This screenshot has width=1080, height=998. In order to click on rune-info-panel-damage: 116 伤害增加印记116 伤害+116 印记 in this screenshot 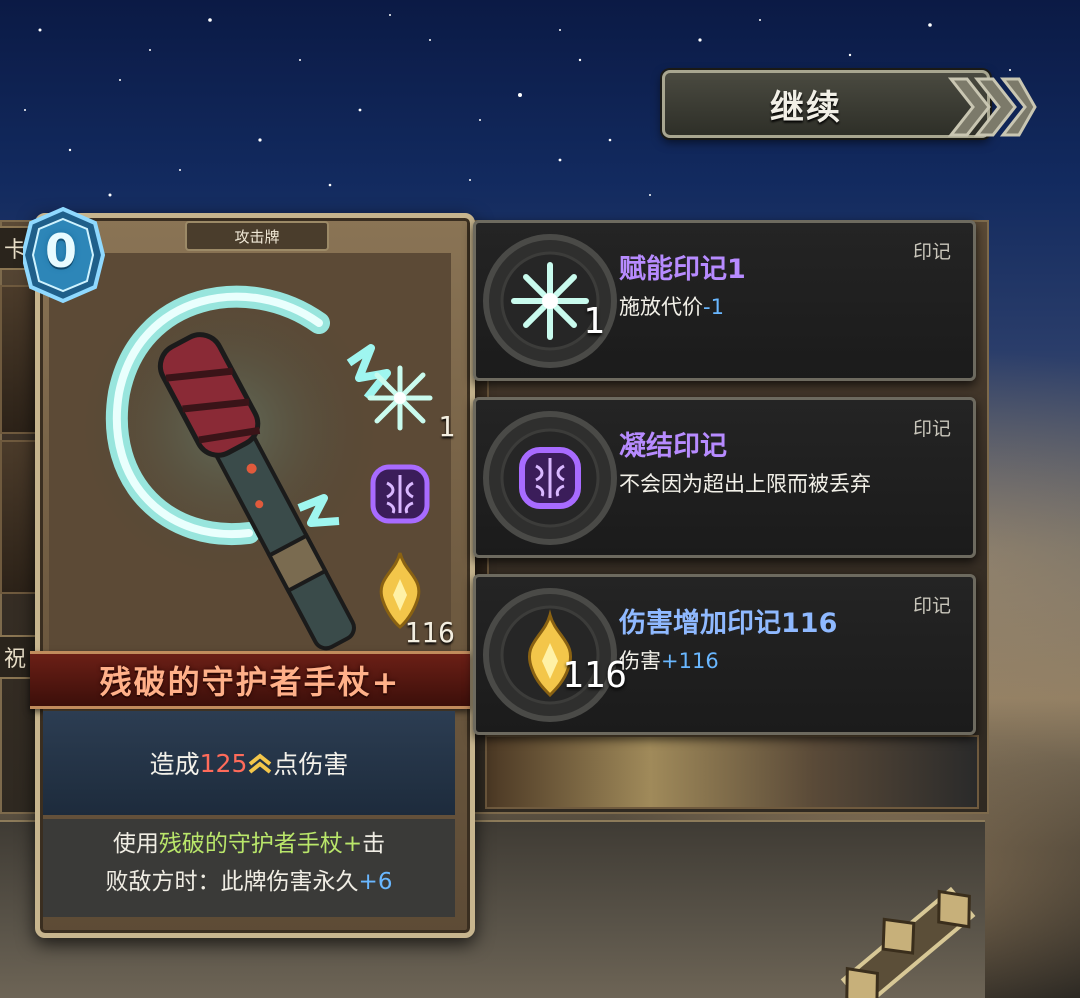, I will do `click(724, 654)`.